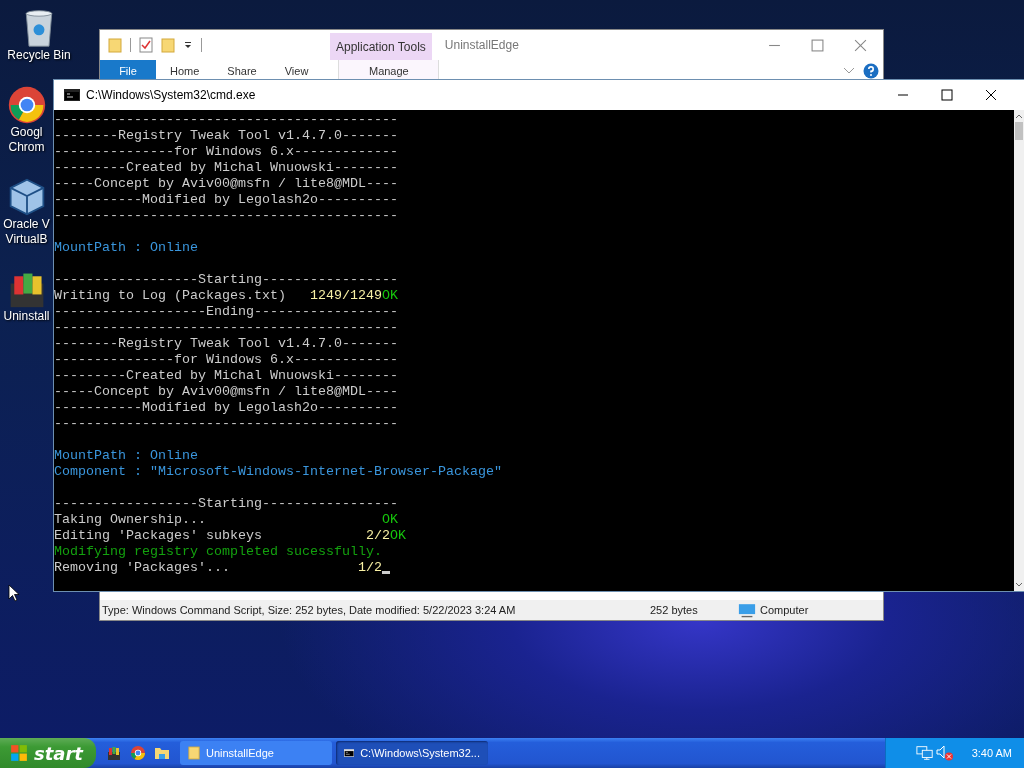 The height and width of the screenshot is (768, 1024). Describe the element at coordinates (674, 610) in the screenshot. I see `file-size: 252 bytes` at that location.